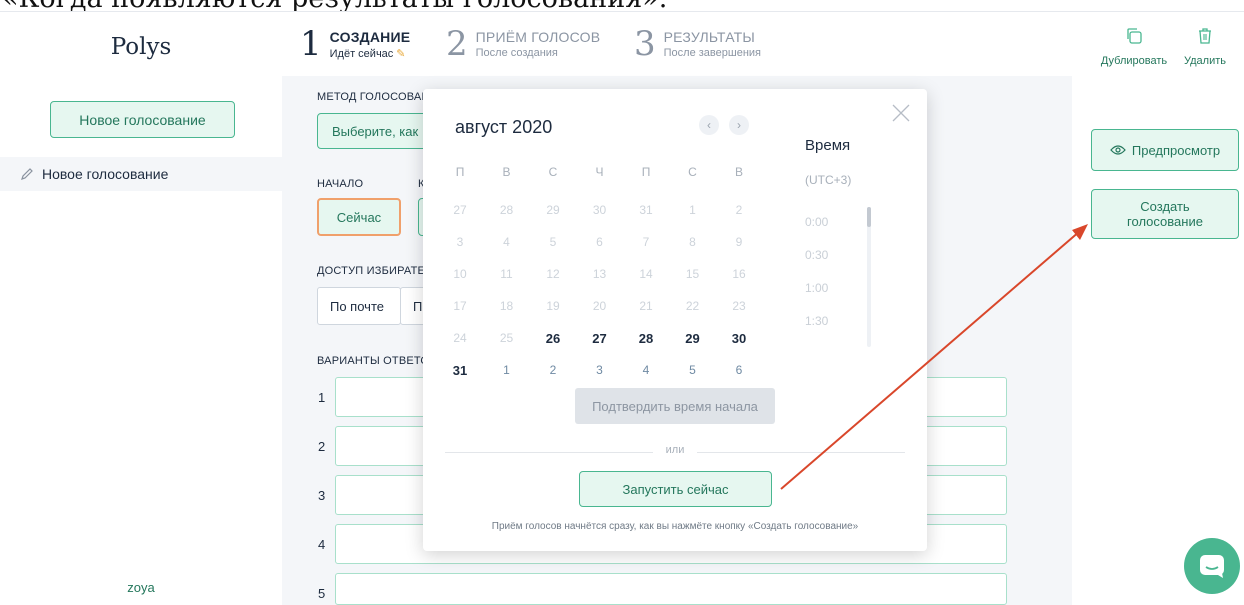 The image size is (1244, 605). Describe the element at coordinates (599, 172) in the screenshot. I see `weekday-header: Ч` at that location.